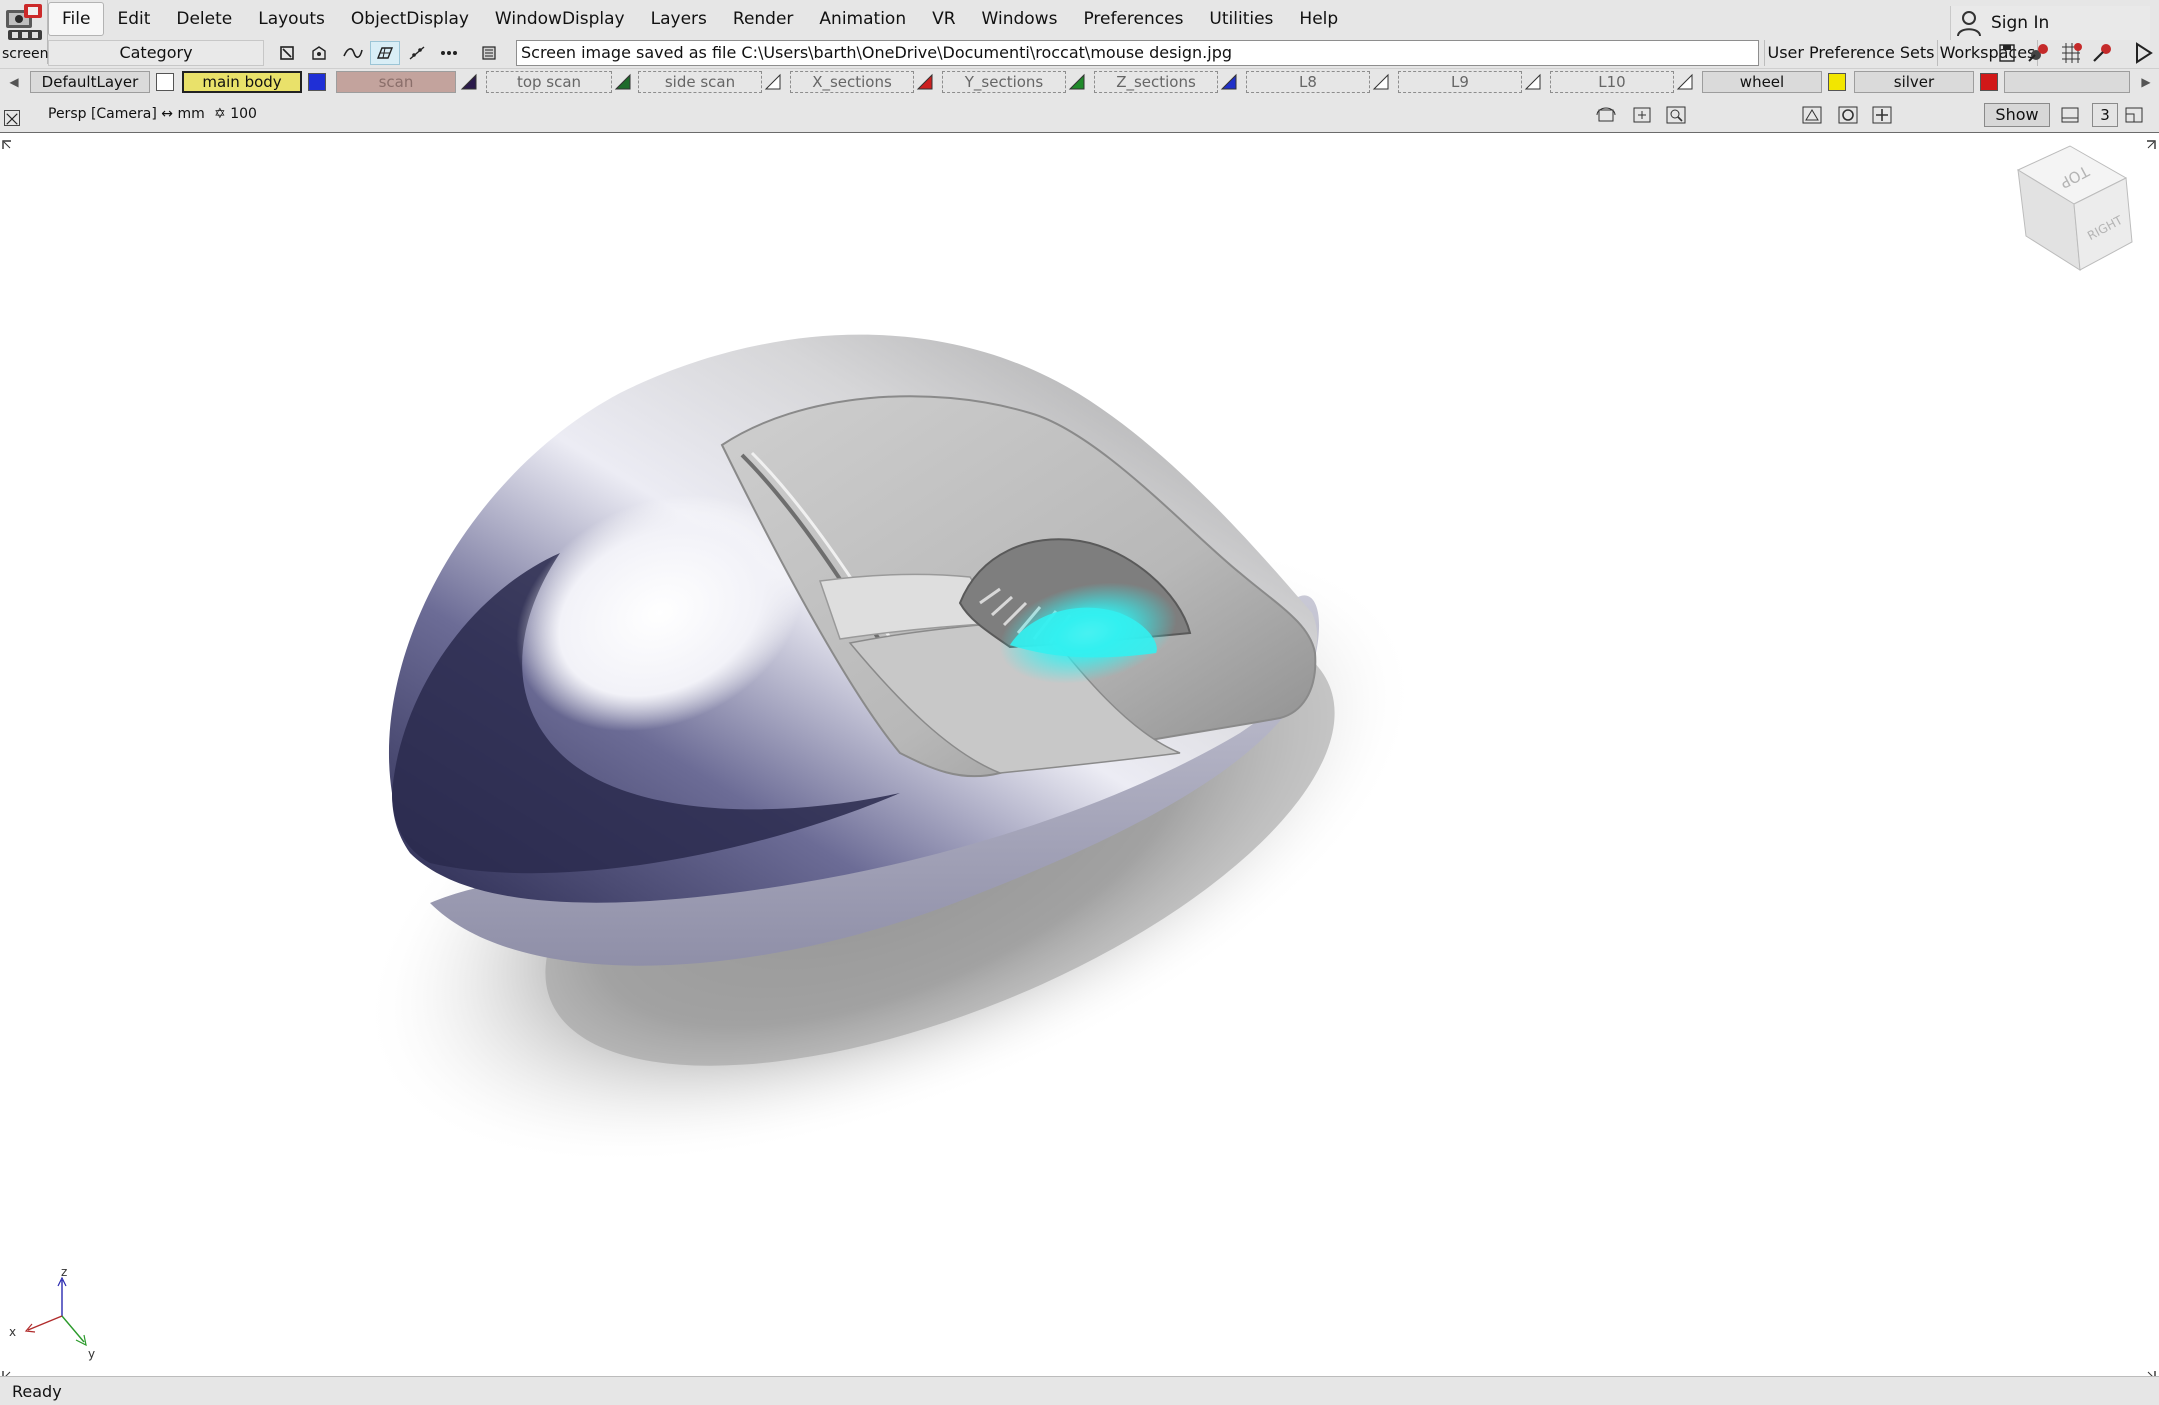 This screenshot has height=1405, width=2159. Describe the element at coordinates (165, 82) in the screenshot. I see `layer-default-swatch` at that location.